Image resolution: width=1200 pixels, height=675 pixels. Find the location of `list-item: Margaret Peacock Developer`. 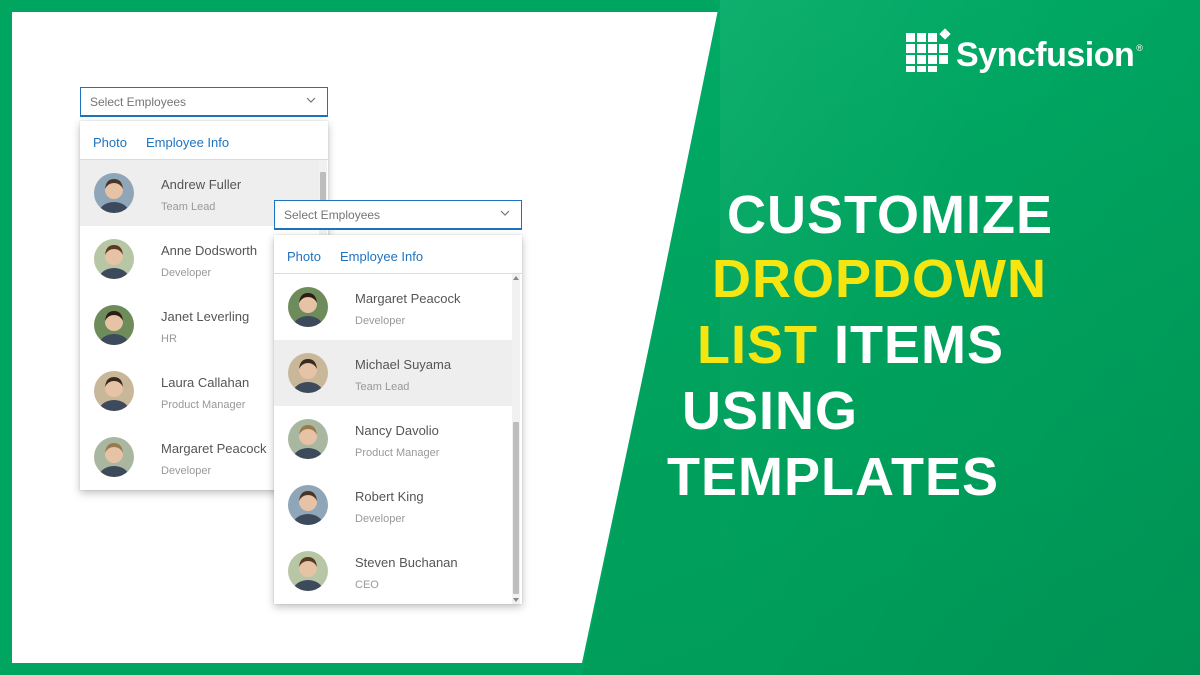

list-item: Margaret Peacock Developer is located at coordinates (393, 307).